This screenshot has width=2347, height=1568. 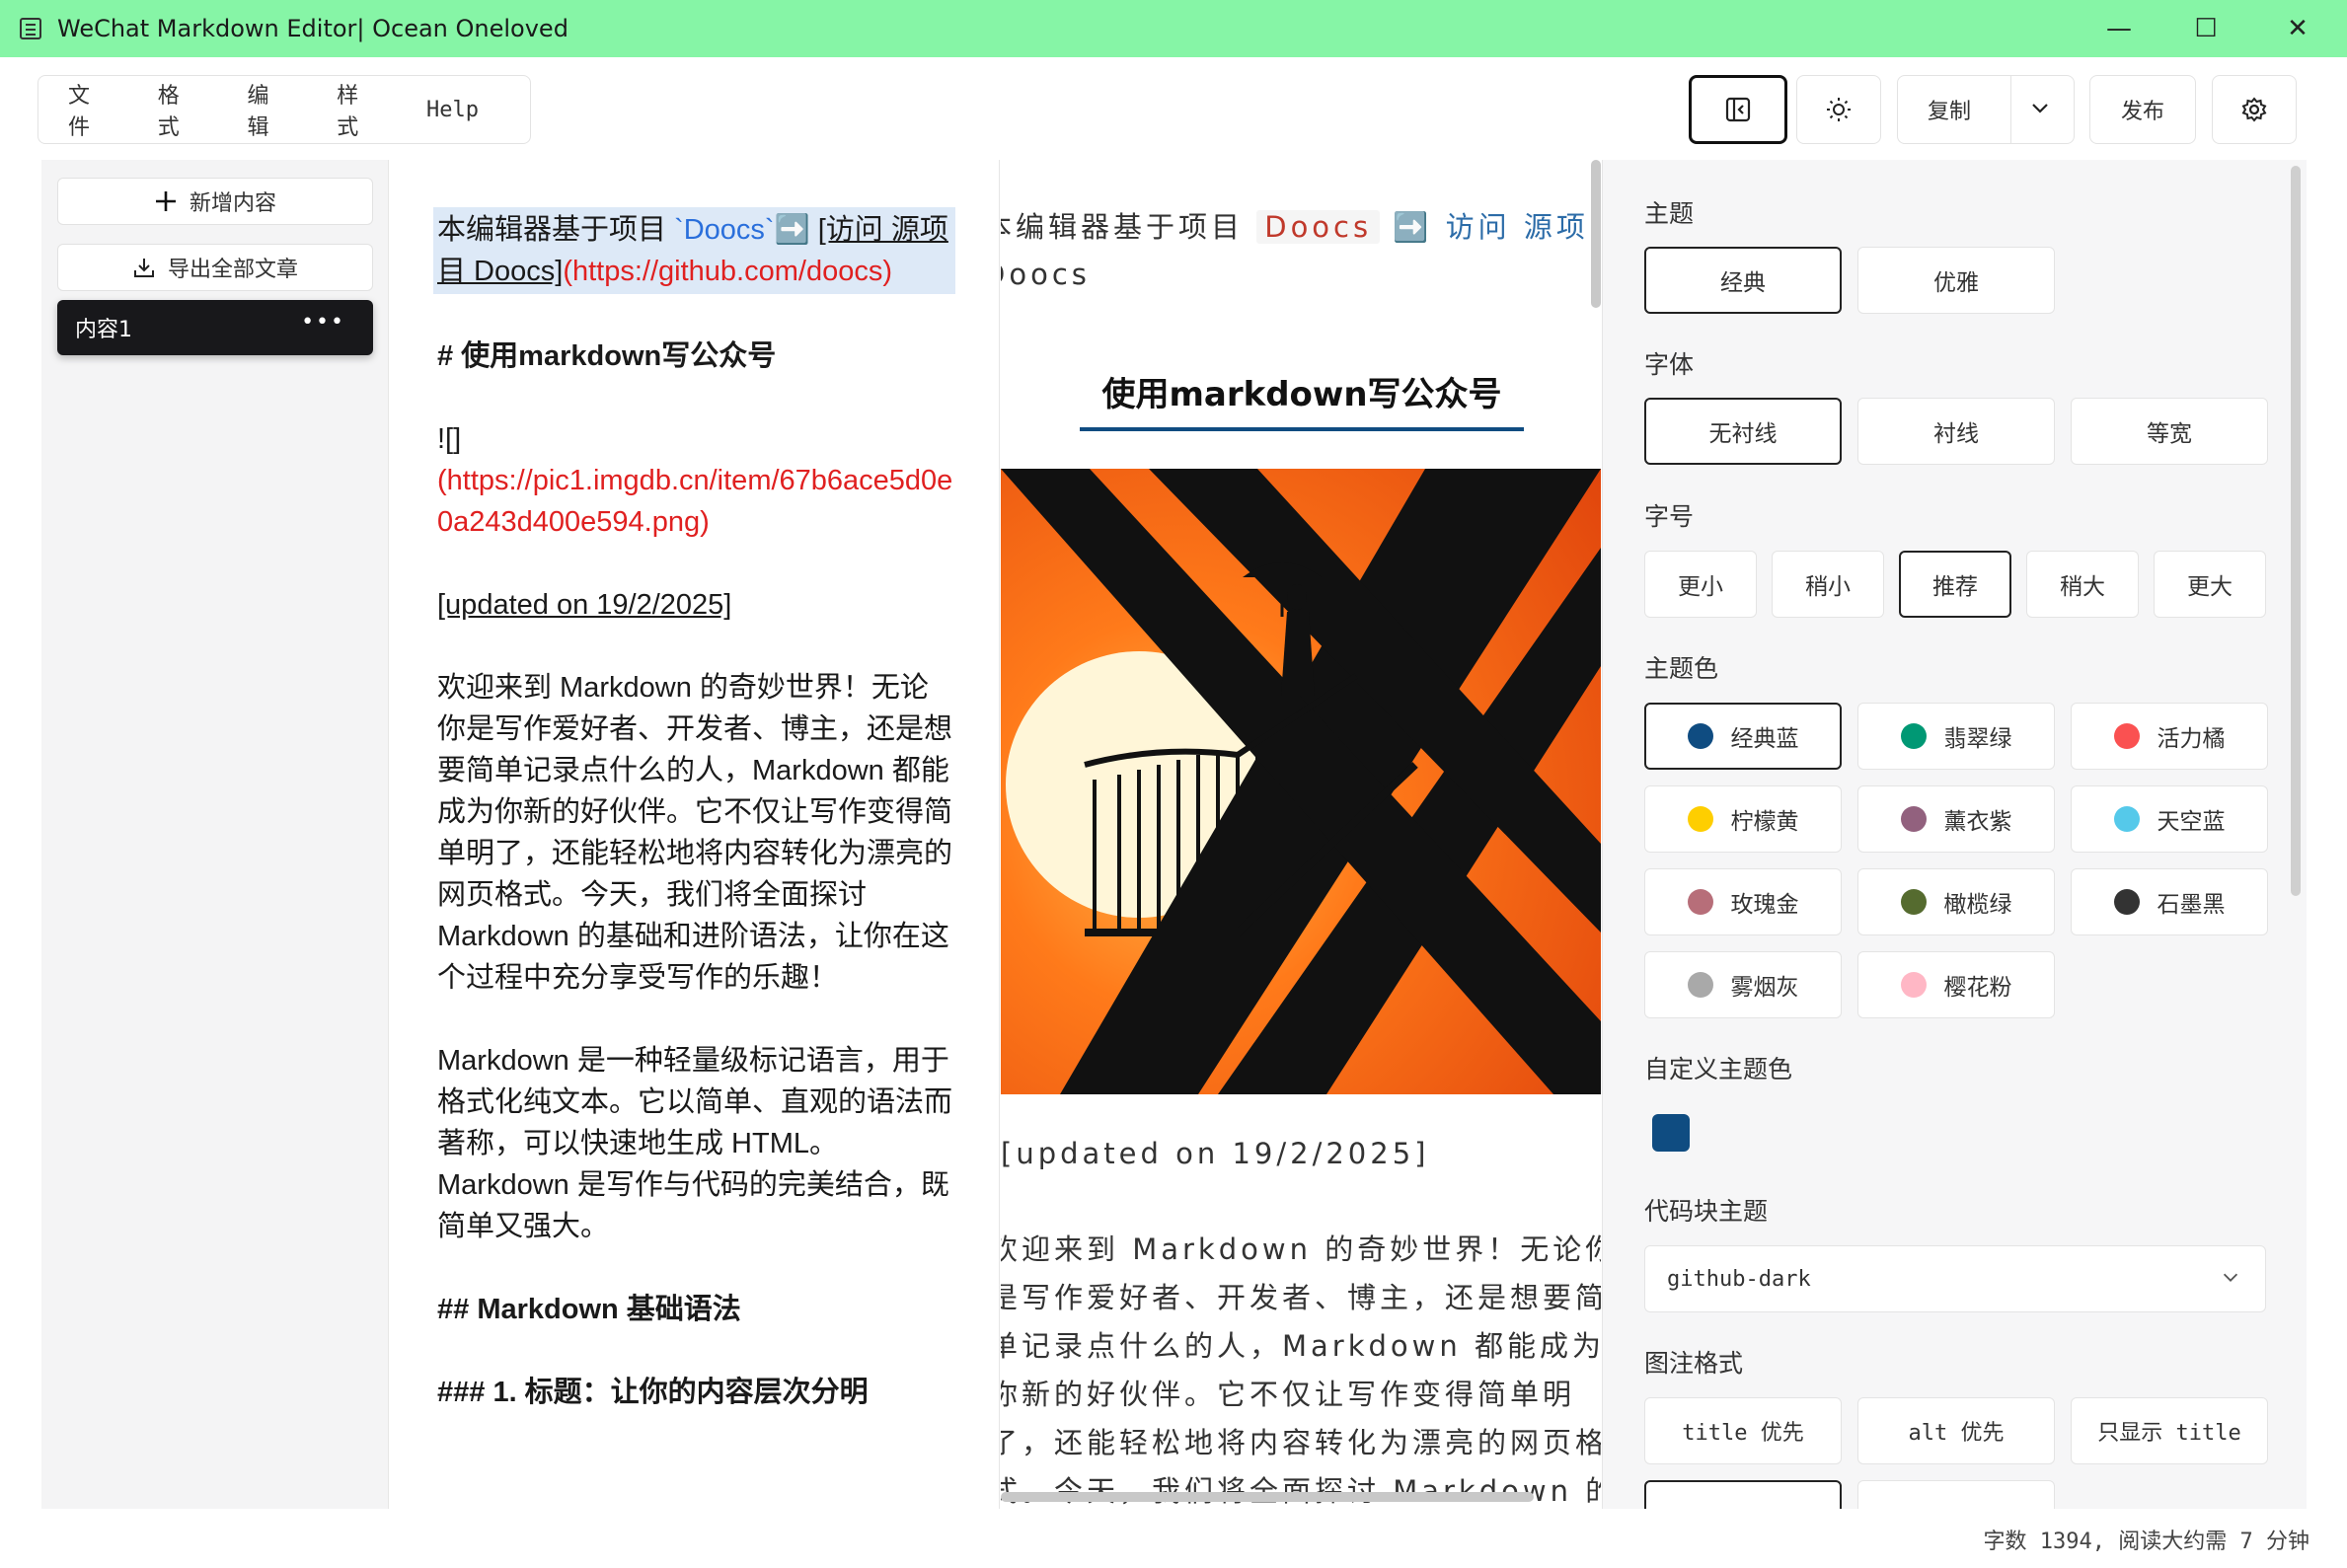 I want to click on color-option-graphite: 石墨黑, so click(x=2169, y=902).